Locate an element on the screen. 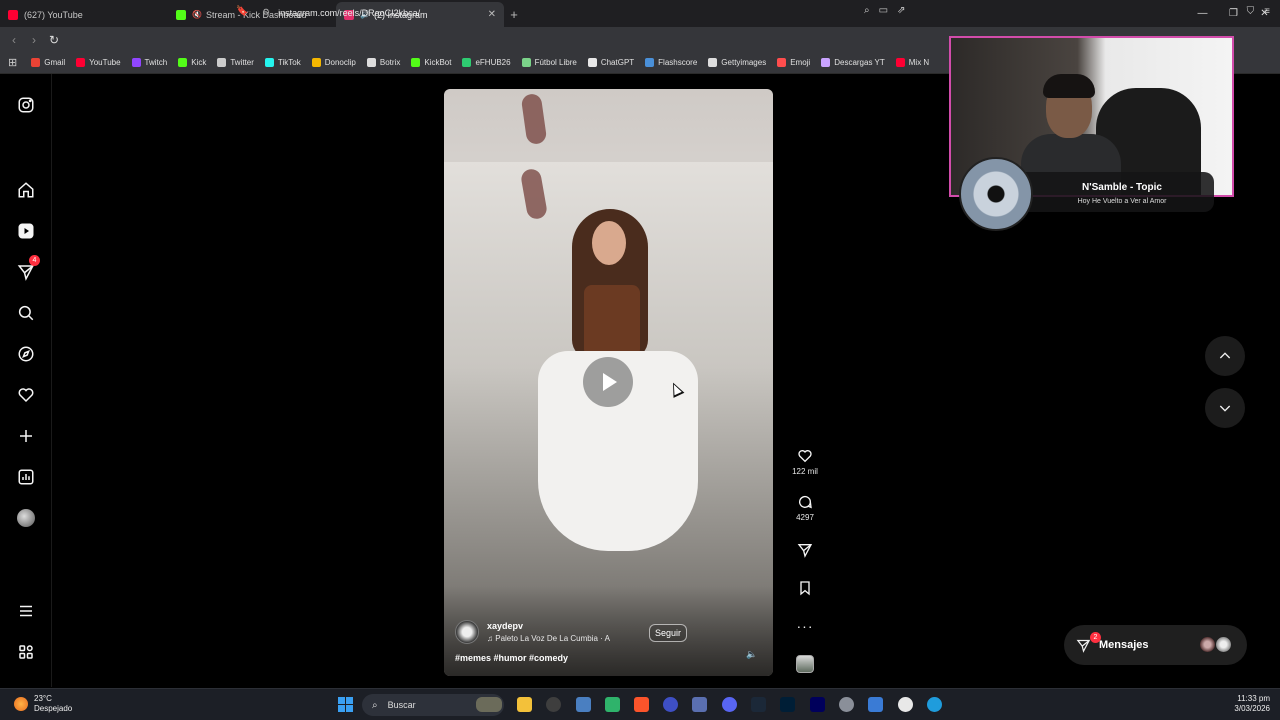  bookmark-item: TikTok is located at coordinates (282, 62).